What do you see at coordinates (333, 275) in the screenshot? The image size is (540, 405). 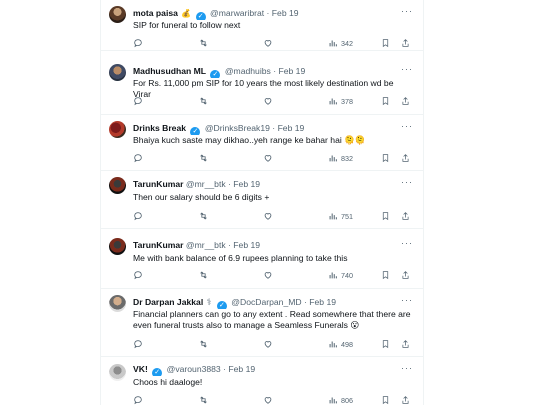 I see `bar-chart-icon` at bounding box center [333, 275].